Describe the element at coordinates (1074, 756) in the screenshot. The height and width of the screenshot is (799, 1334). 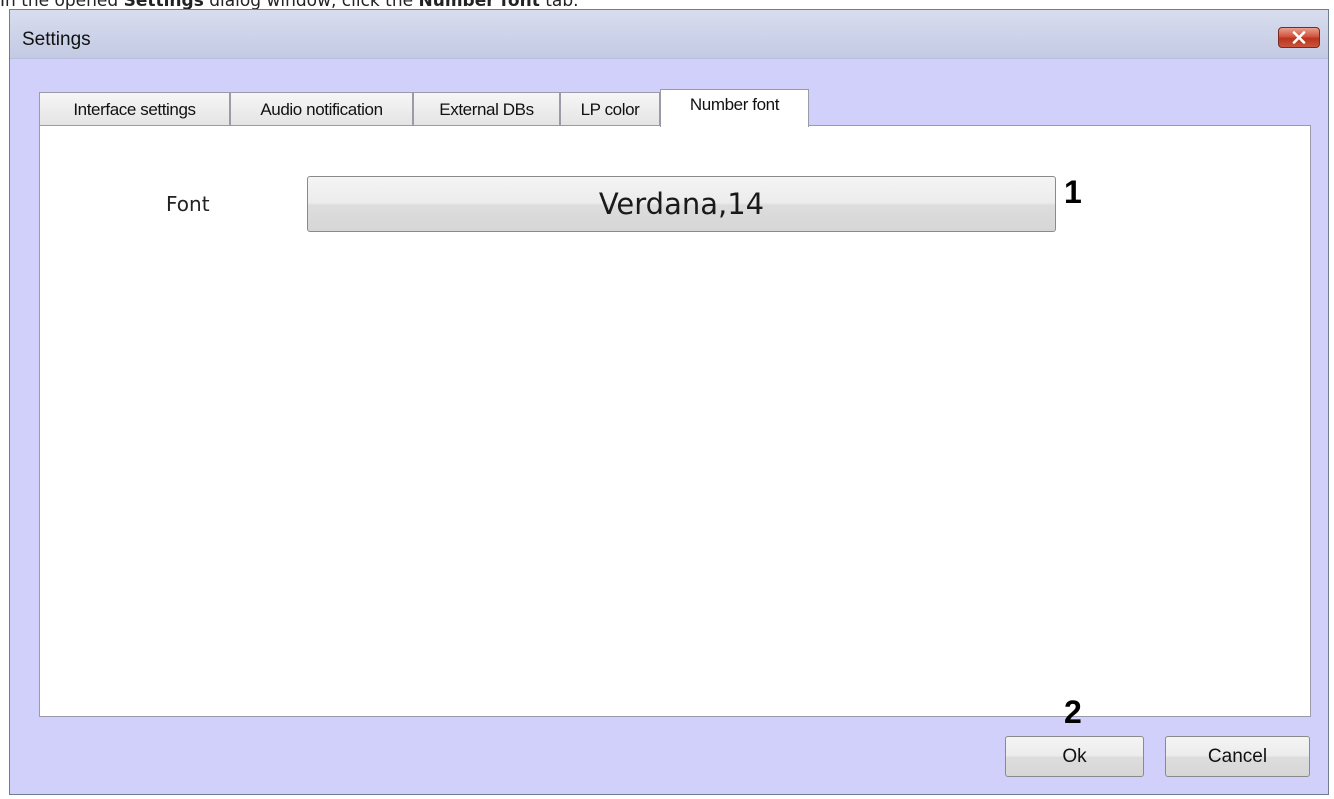
I see `ok-button: Ok` at that location.